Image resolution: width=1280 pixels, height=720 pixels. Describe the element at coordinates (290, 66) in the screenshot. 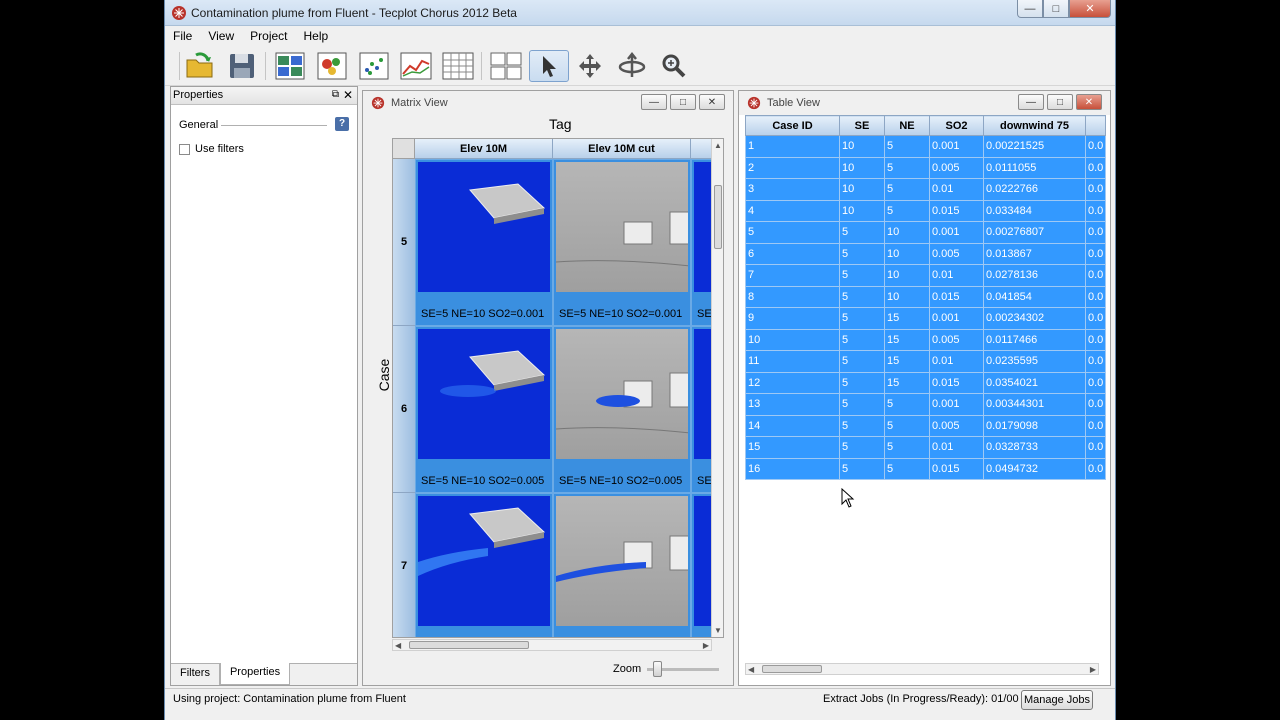

I see `matrix-view-button` at that location.